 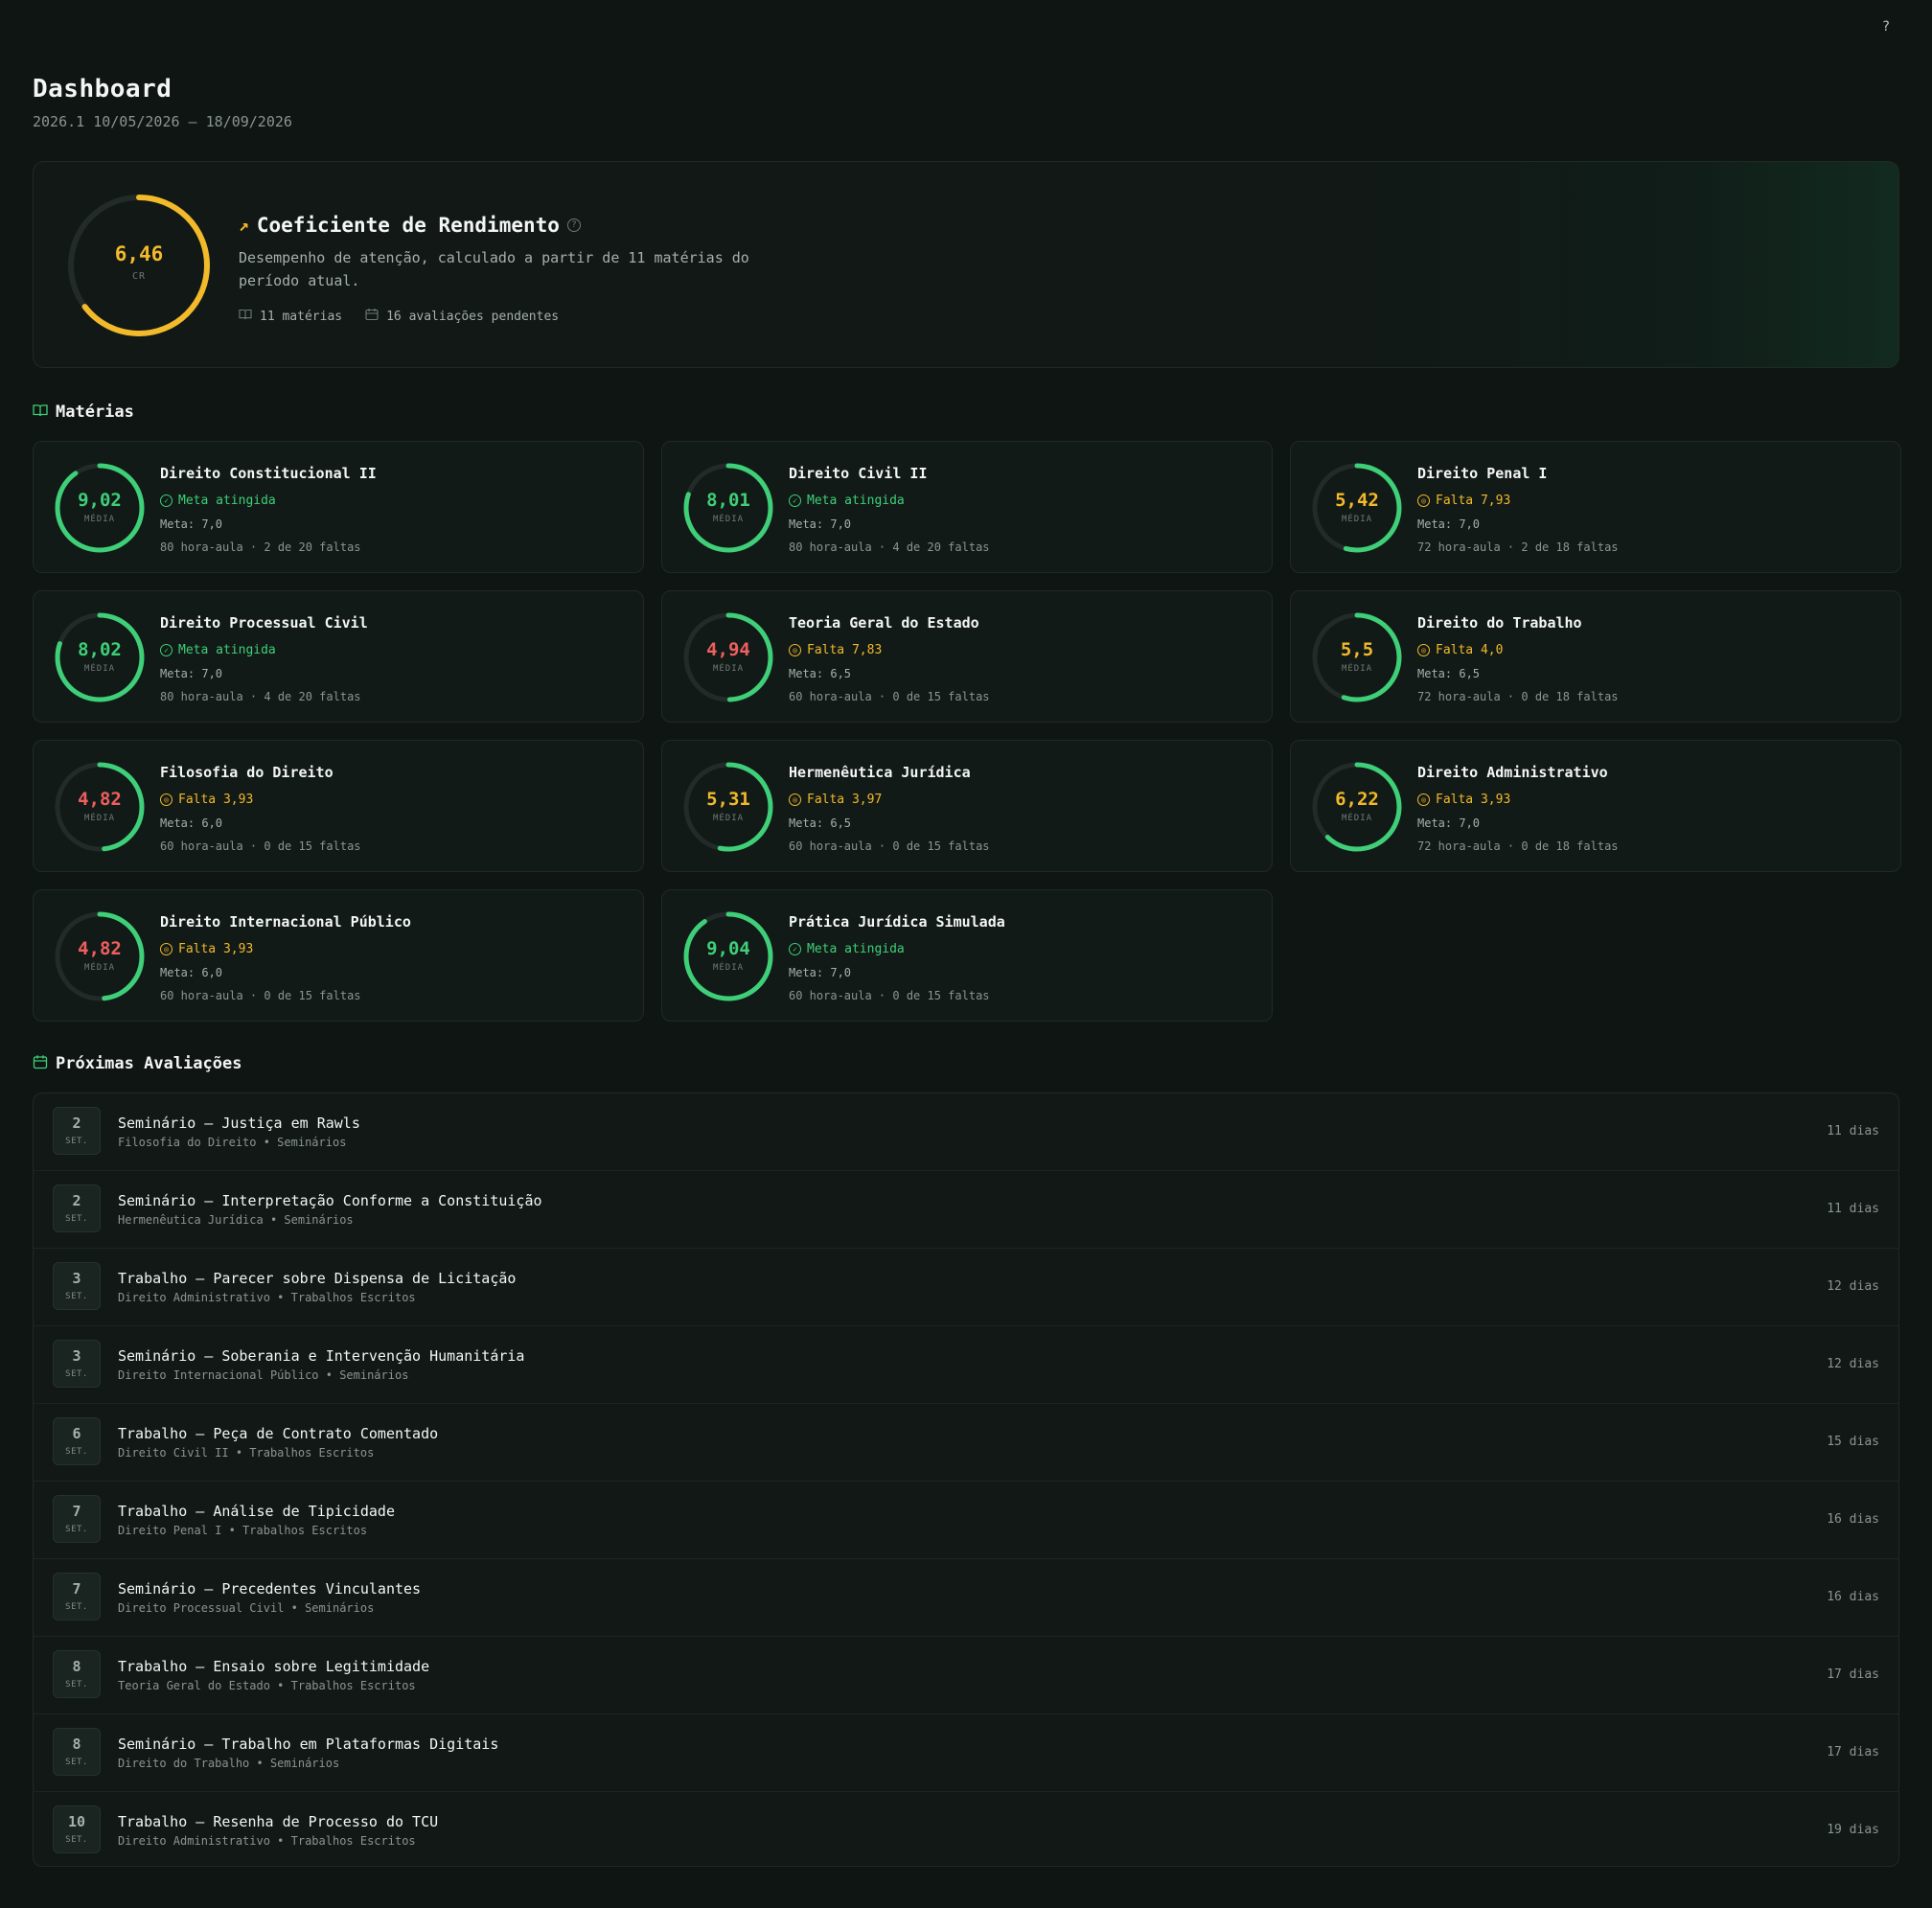 I want to click on average-gauge: 4,94 MÉDIA, so click(x=728, y=657).